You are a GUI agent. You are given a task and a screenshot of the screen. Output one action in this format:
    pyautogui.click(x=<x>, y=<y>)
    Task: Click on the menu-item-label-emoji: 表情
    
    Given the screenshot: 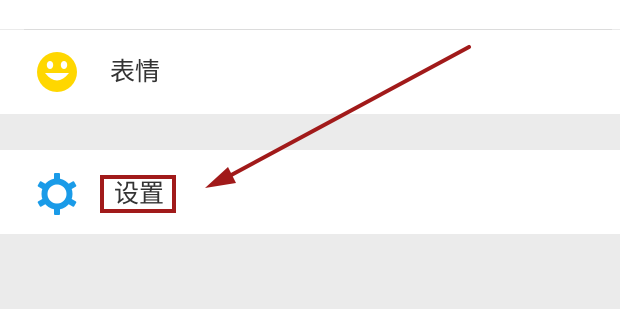 What is the action you would take?
    pyautogui.click(x=135, y=71)
    